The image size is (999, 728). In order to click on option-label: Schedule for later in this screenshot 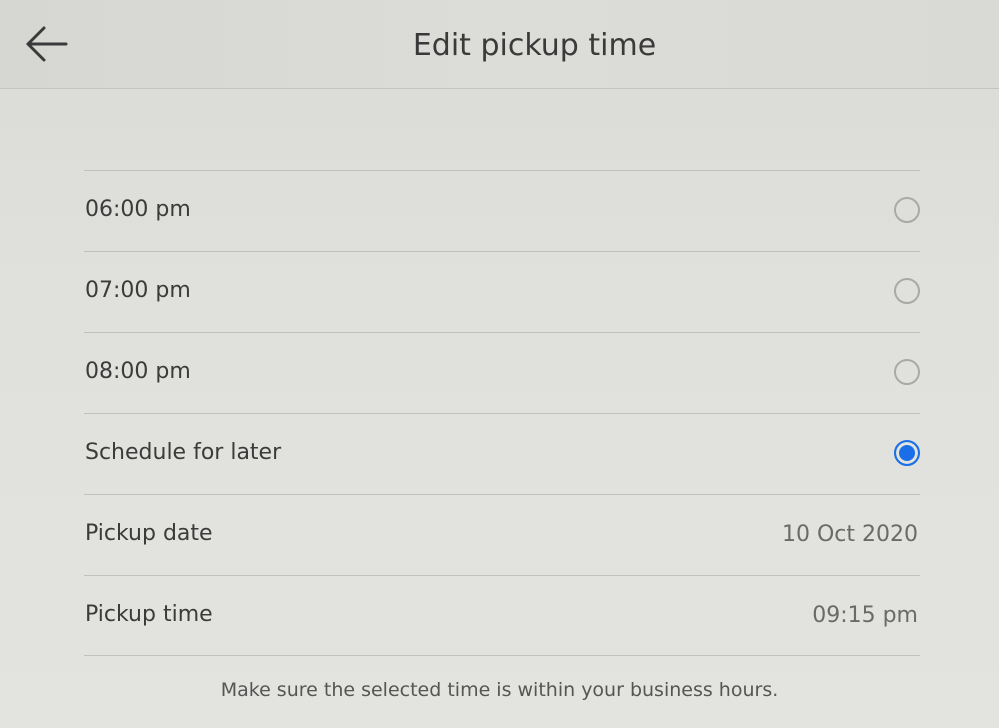, I will do `click(183, 452)`.